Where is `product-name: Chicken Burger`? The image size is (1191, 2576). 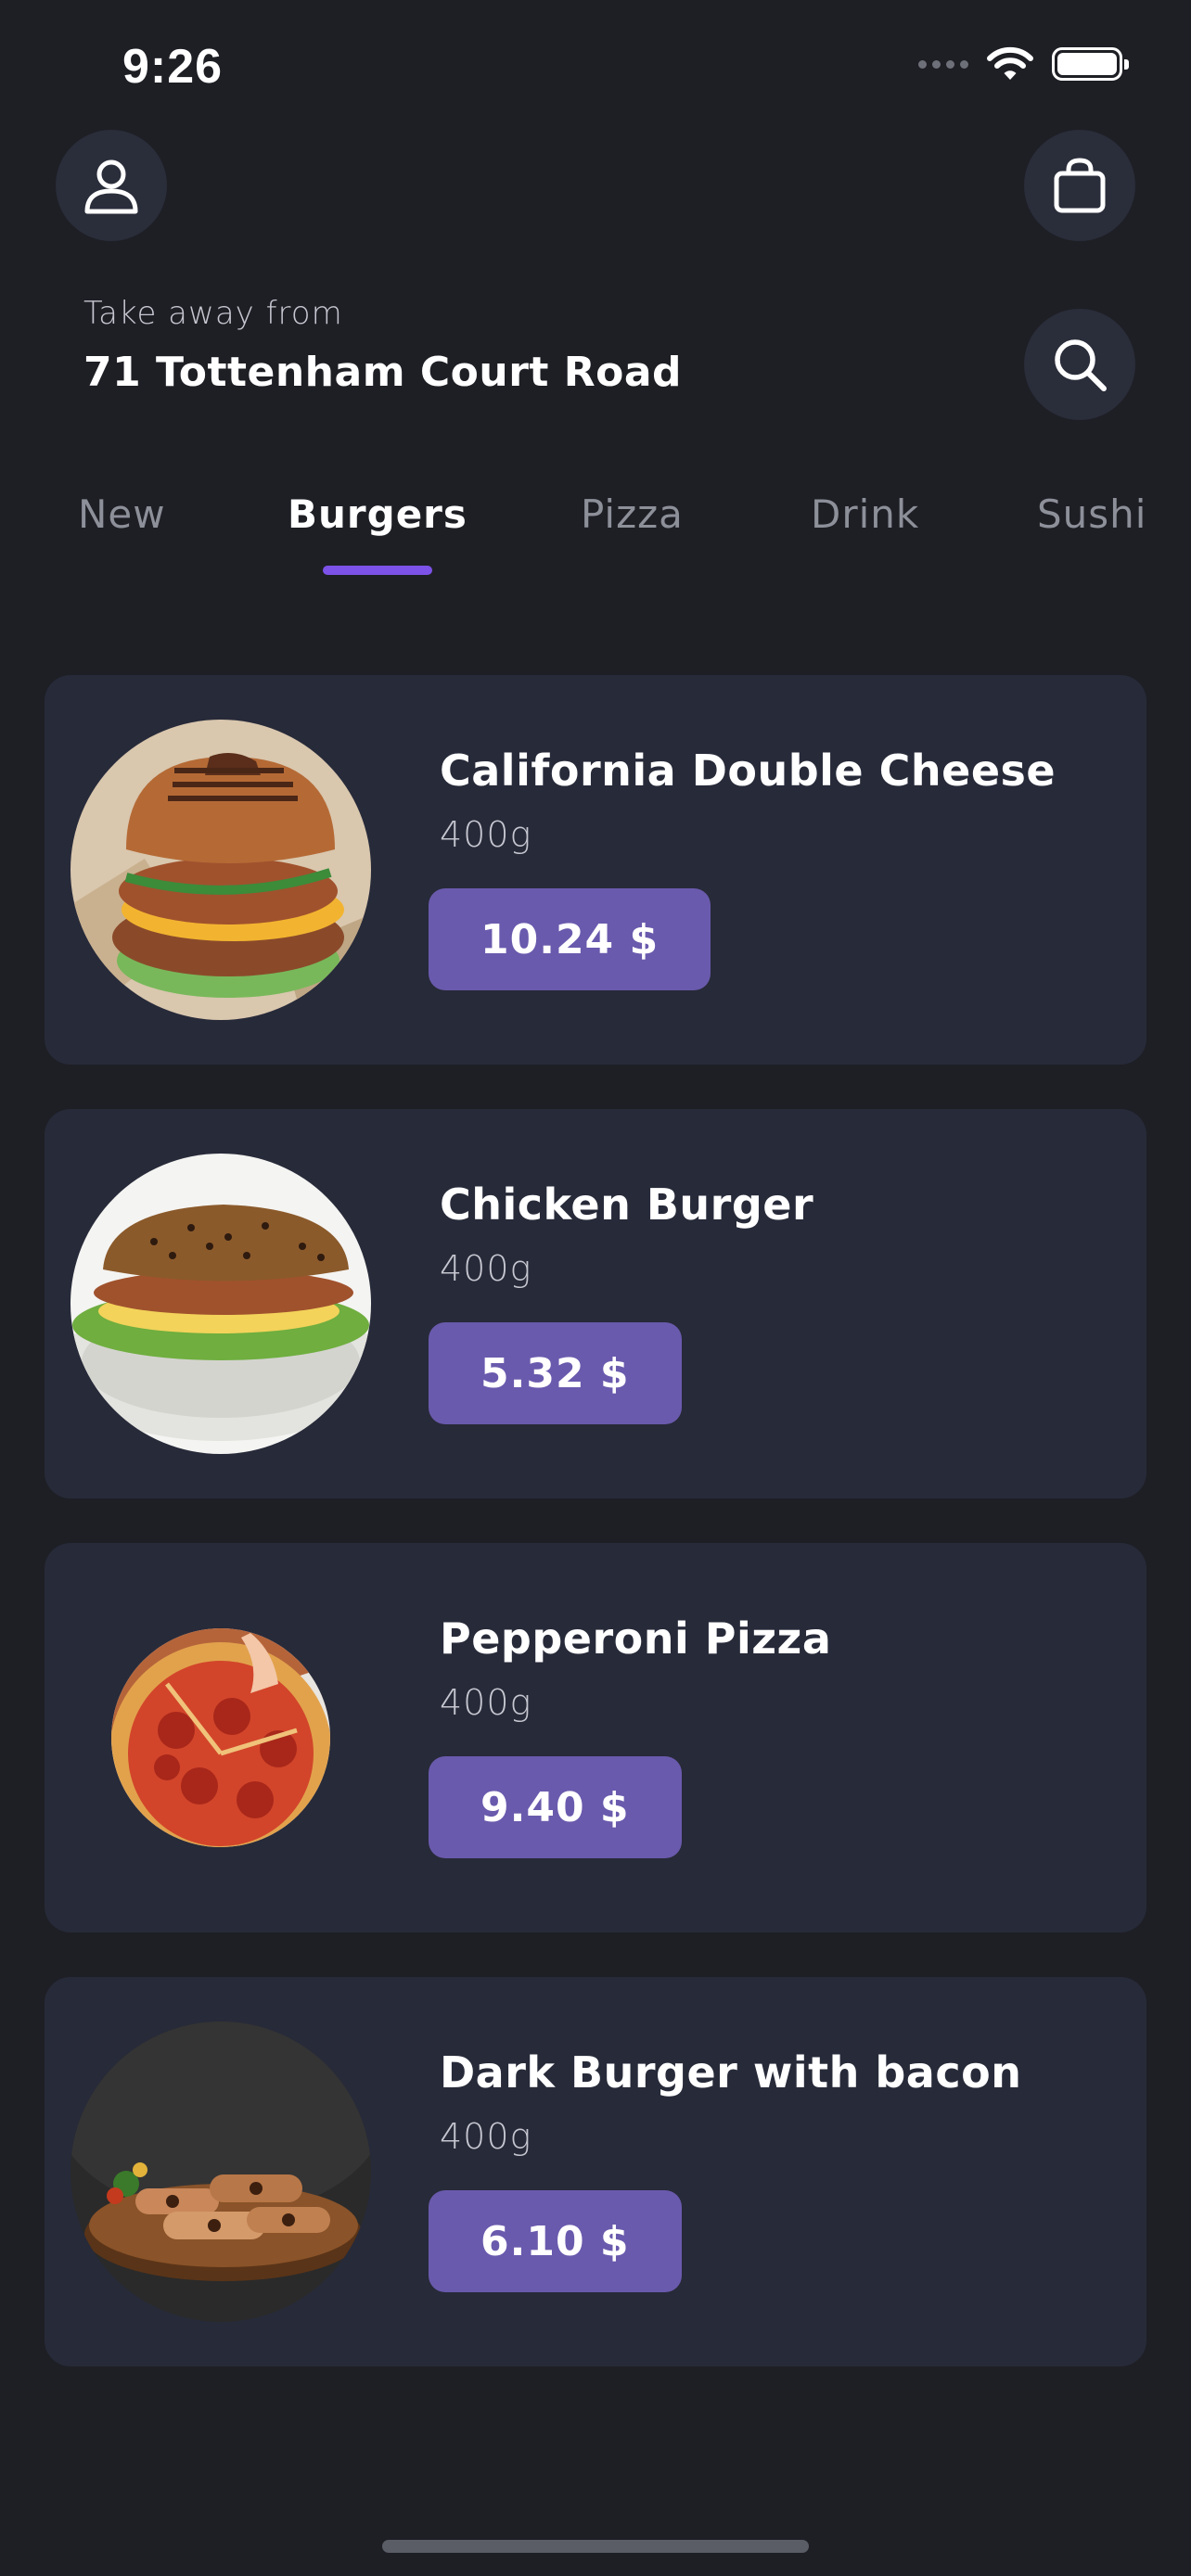
product-name: Chicken Burger is located at coordinates (627, 1205).